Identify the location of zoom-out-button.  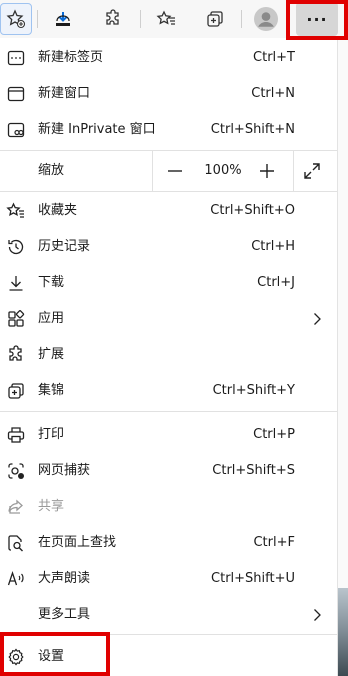
(175, 171).